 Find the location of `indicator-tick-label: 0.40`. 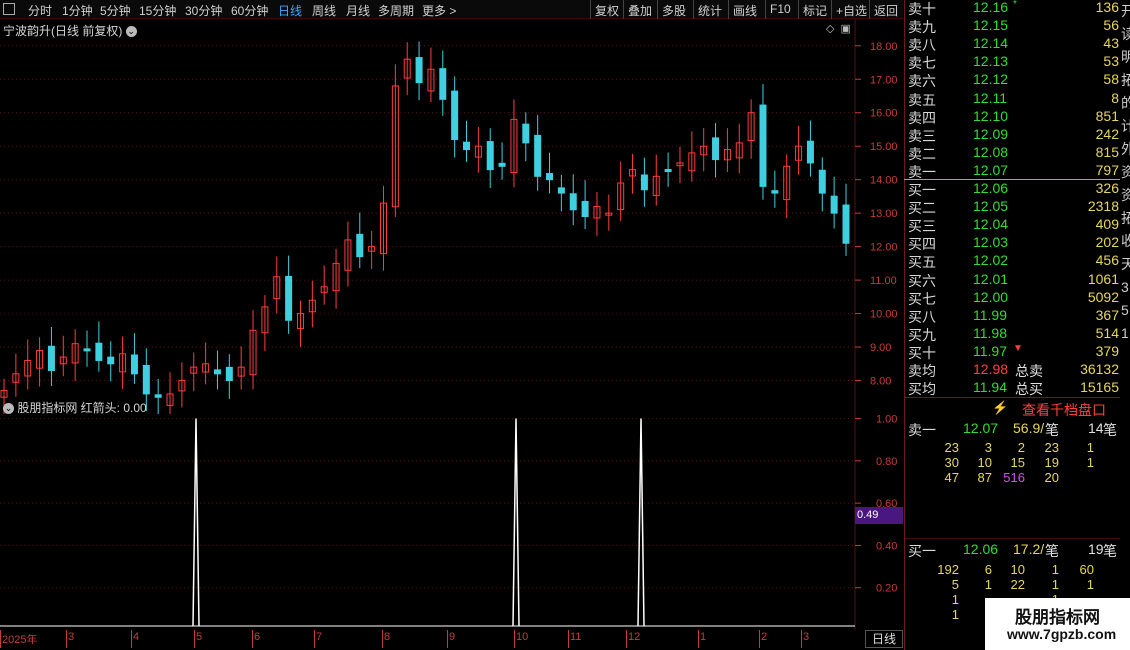

indicator-tick-label: 0.40 is located at coordinates (886, 546).